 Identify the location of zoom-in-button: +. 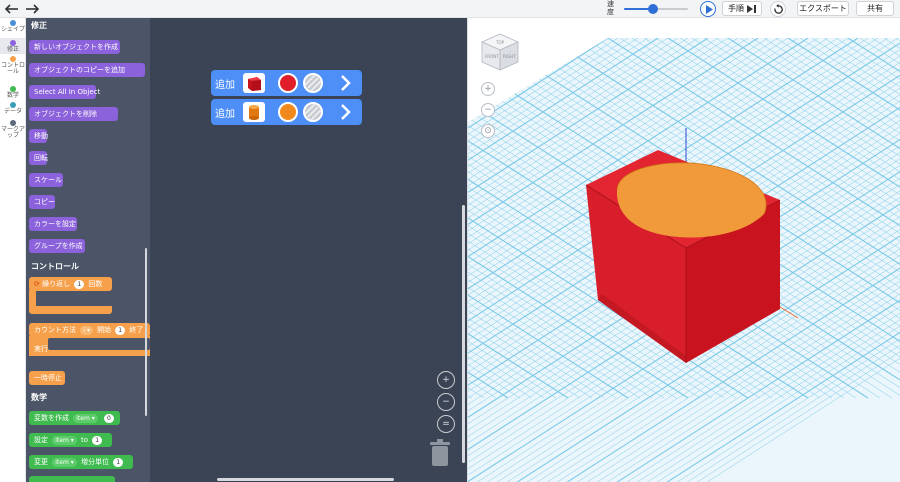
(446, 380).